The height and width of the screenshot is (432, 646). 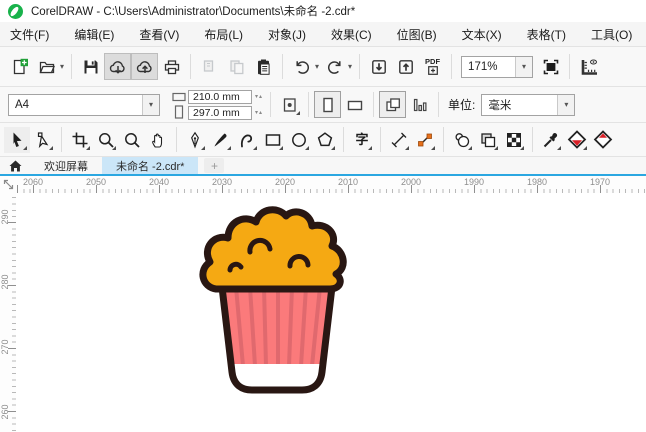 I want to click on new-tab-button: +, so click(x=214, y=165).